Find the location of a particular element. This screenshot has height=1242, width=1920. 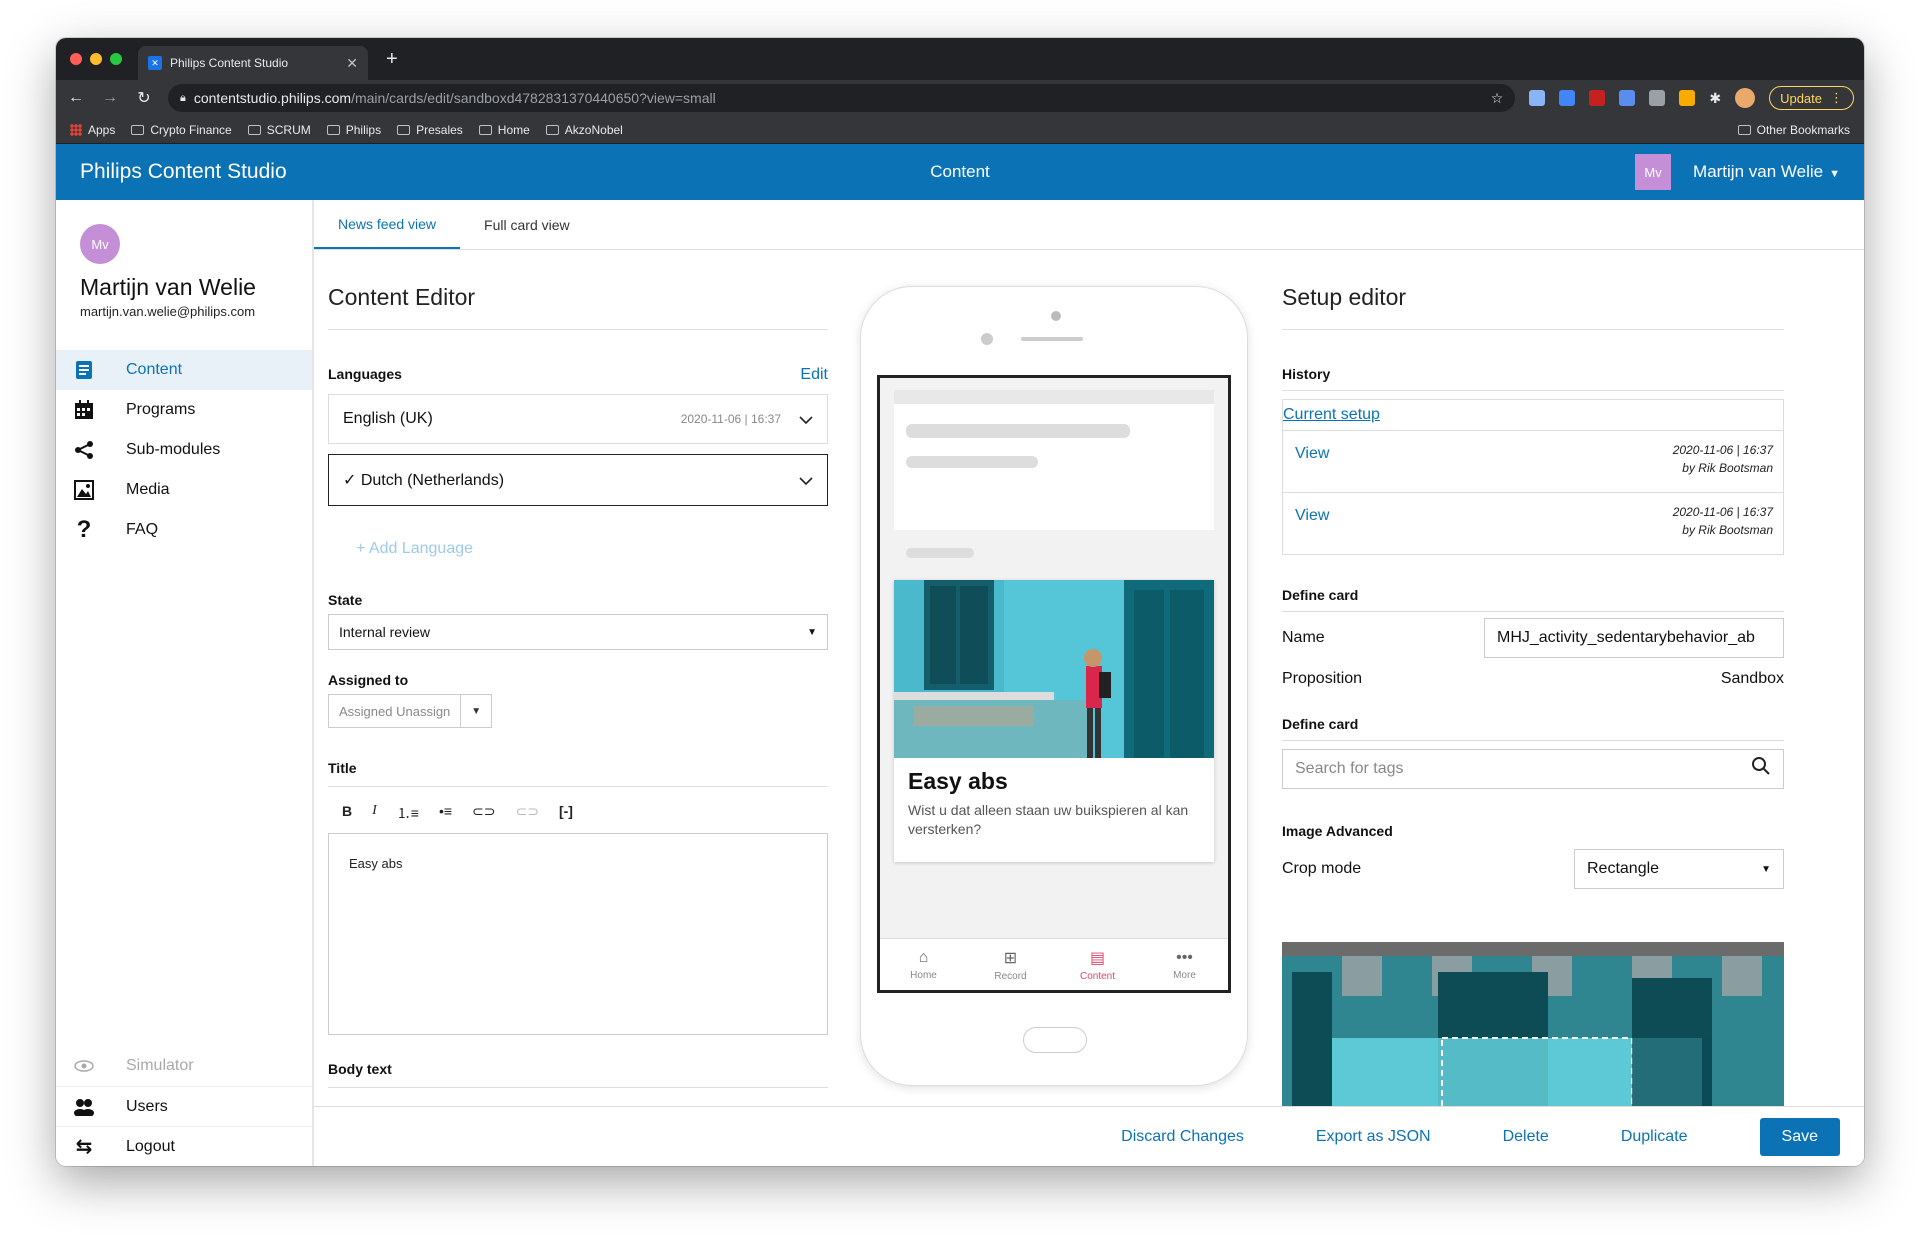

maximize-window-button is located at coordinates (116, 59).